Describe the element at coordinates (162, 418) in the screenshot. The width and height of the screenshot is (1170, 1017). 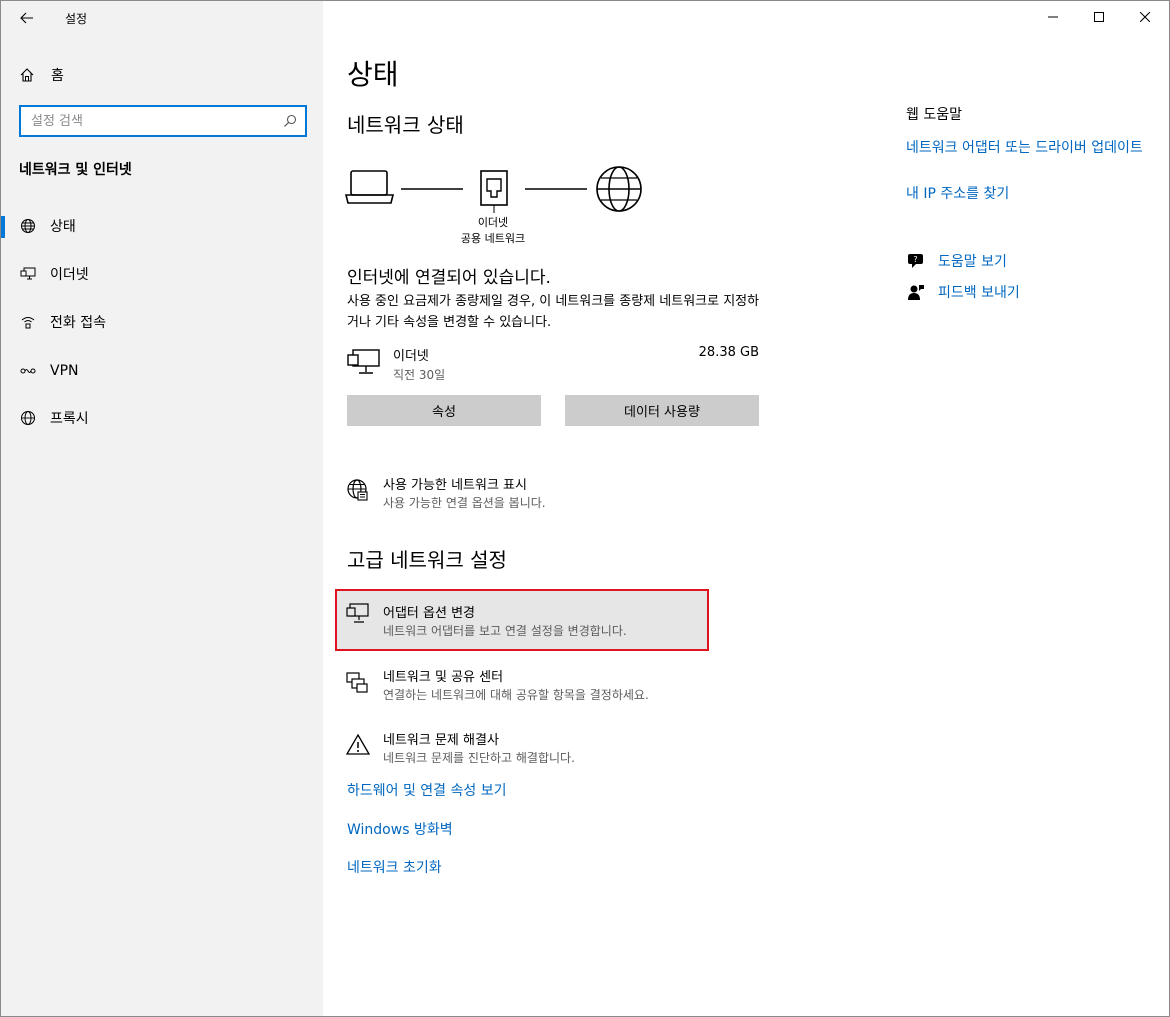
I see `sidebar-item-proxy: 프록시` at that location.